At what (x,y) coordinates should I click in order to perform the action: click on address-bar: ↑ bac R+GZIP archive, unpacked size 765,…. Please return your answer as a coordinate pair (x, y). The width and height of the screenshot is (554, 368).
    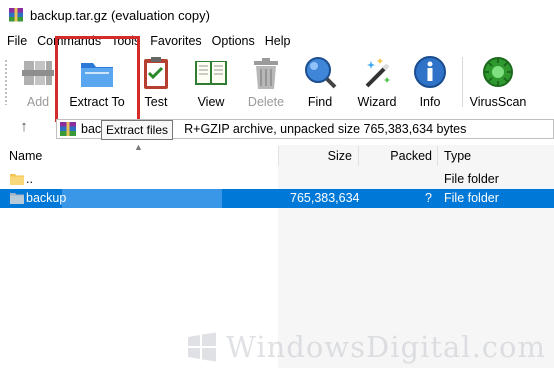
    Looking at the image, I should click on (277, 129).